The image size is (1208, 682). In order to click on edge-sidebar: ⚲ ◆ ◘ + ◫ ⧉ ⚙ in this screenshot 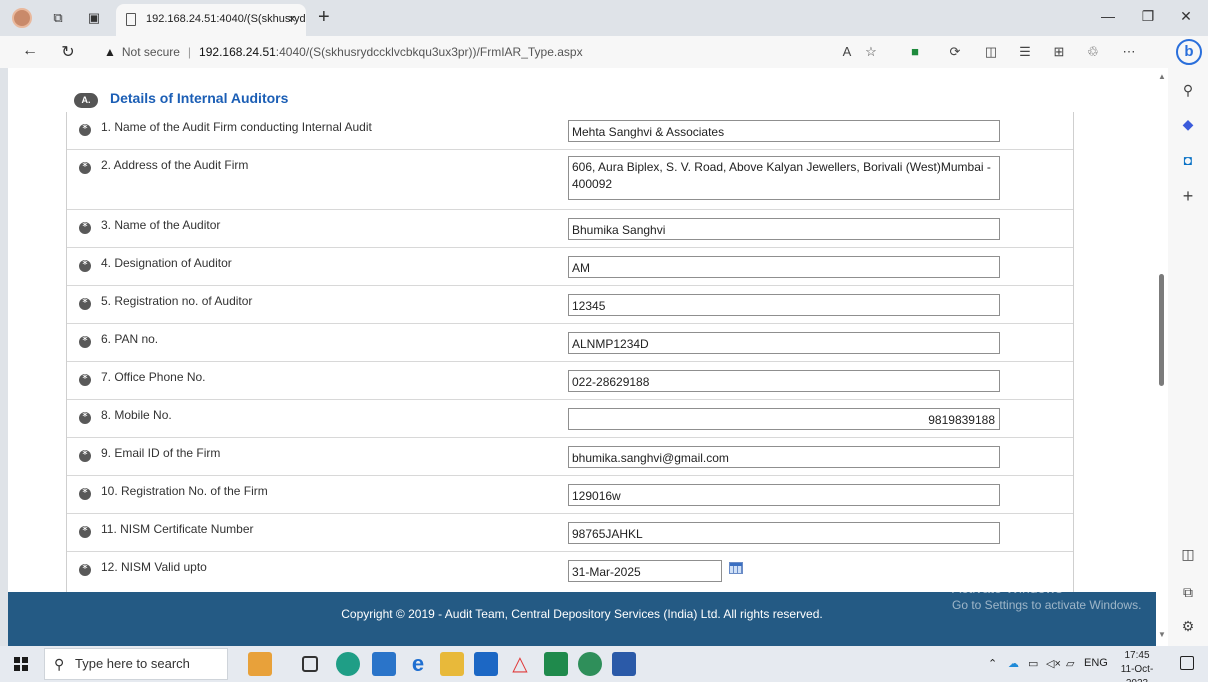, I will do `click(1188, 357)`.